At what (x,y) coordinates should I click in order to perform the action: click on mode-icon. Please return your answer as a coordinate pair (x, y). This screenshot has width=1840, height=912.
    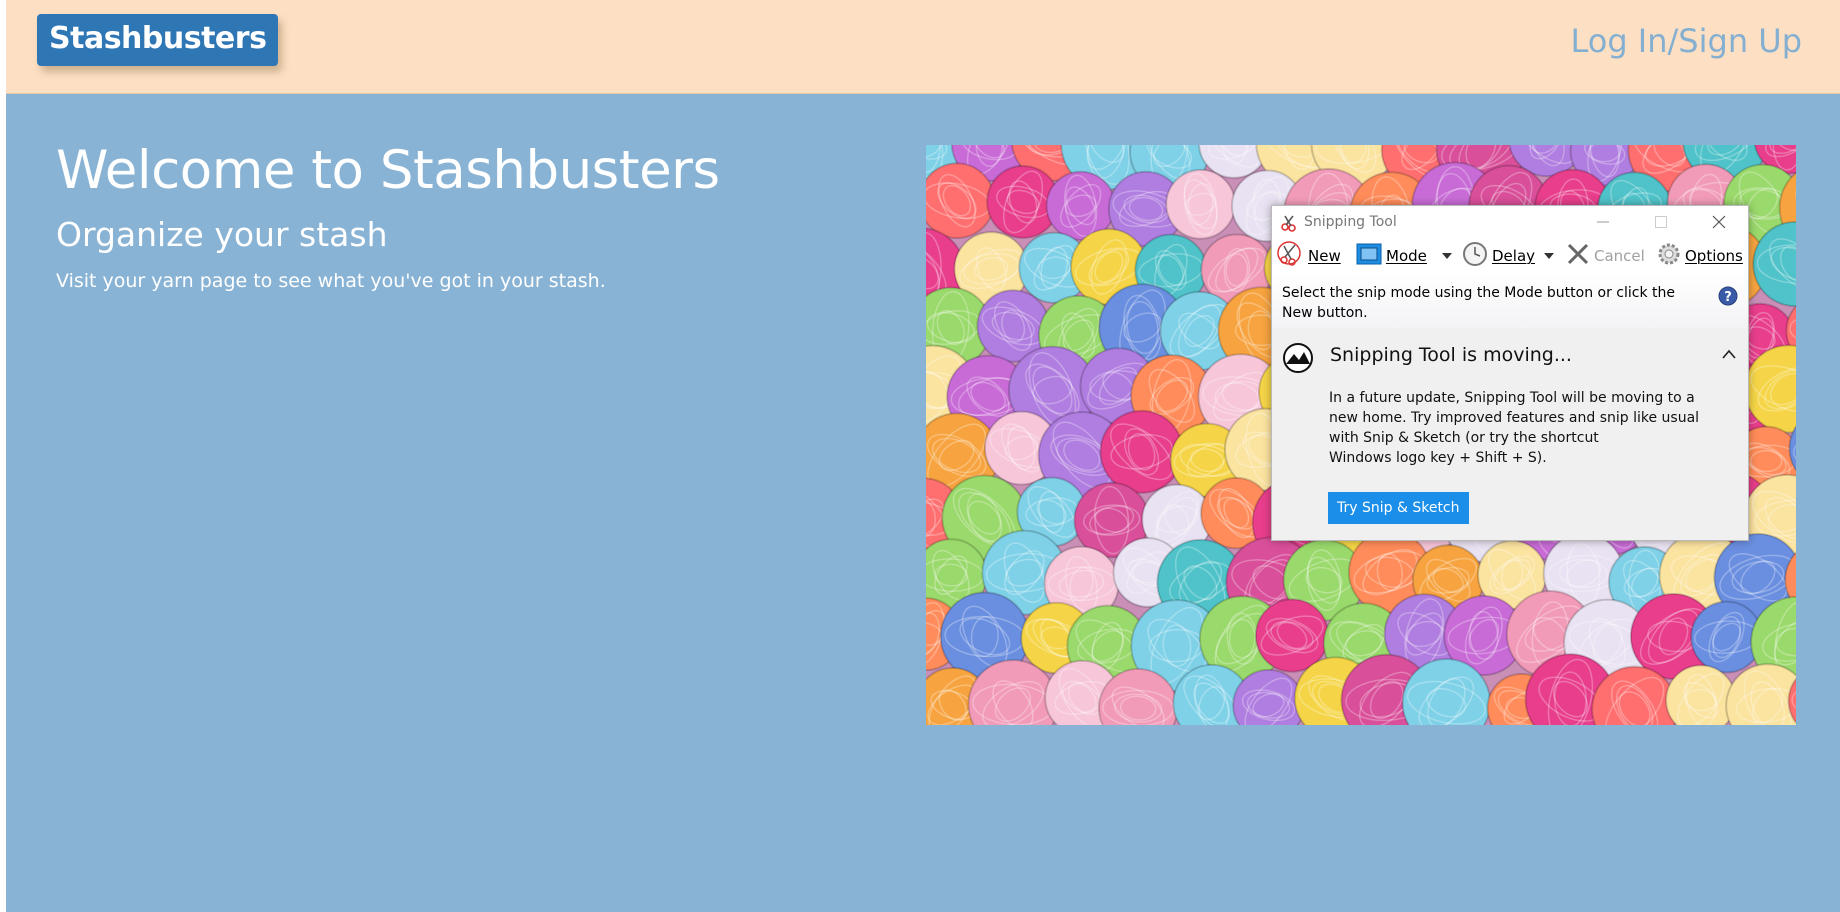
    Looking at the image, I should click on (1369, 256).